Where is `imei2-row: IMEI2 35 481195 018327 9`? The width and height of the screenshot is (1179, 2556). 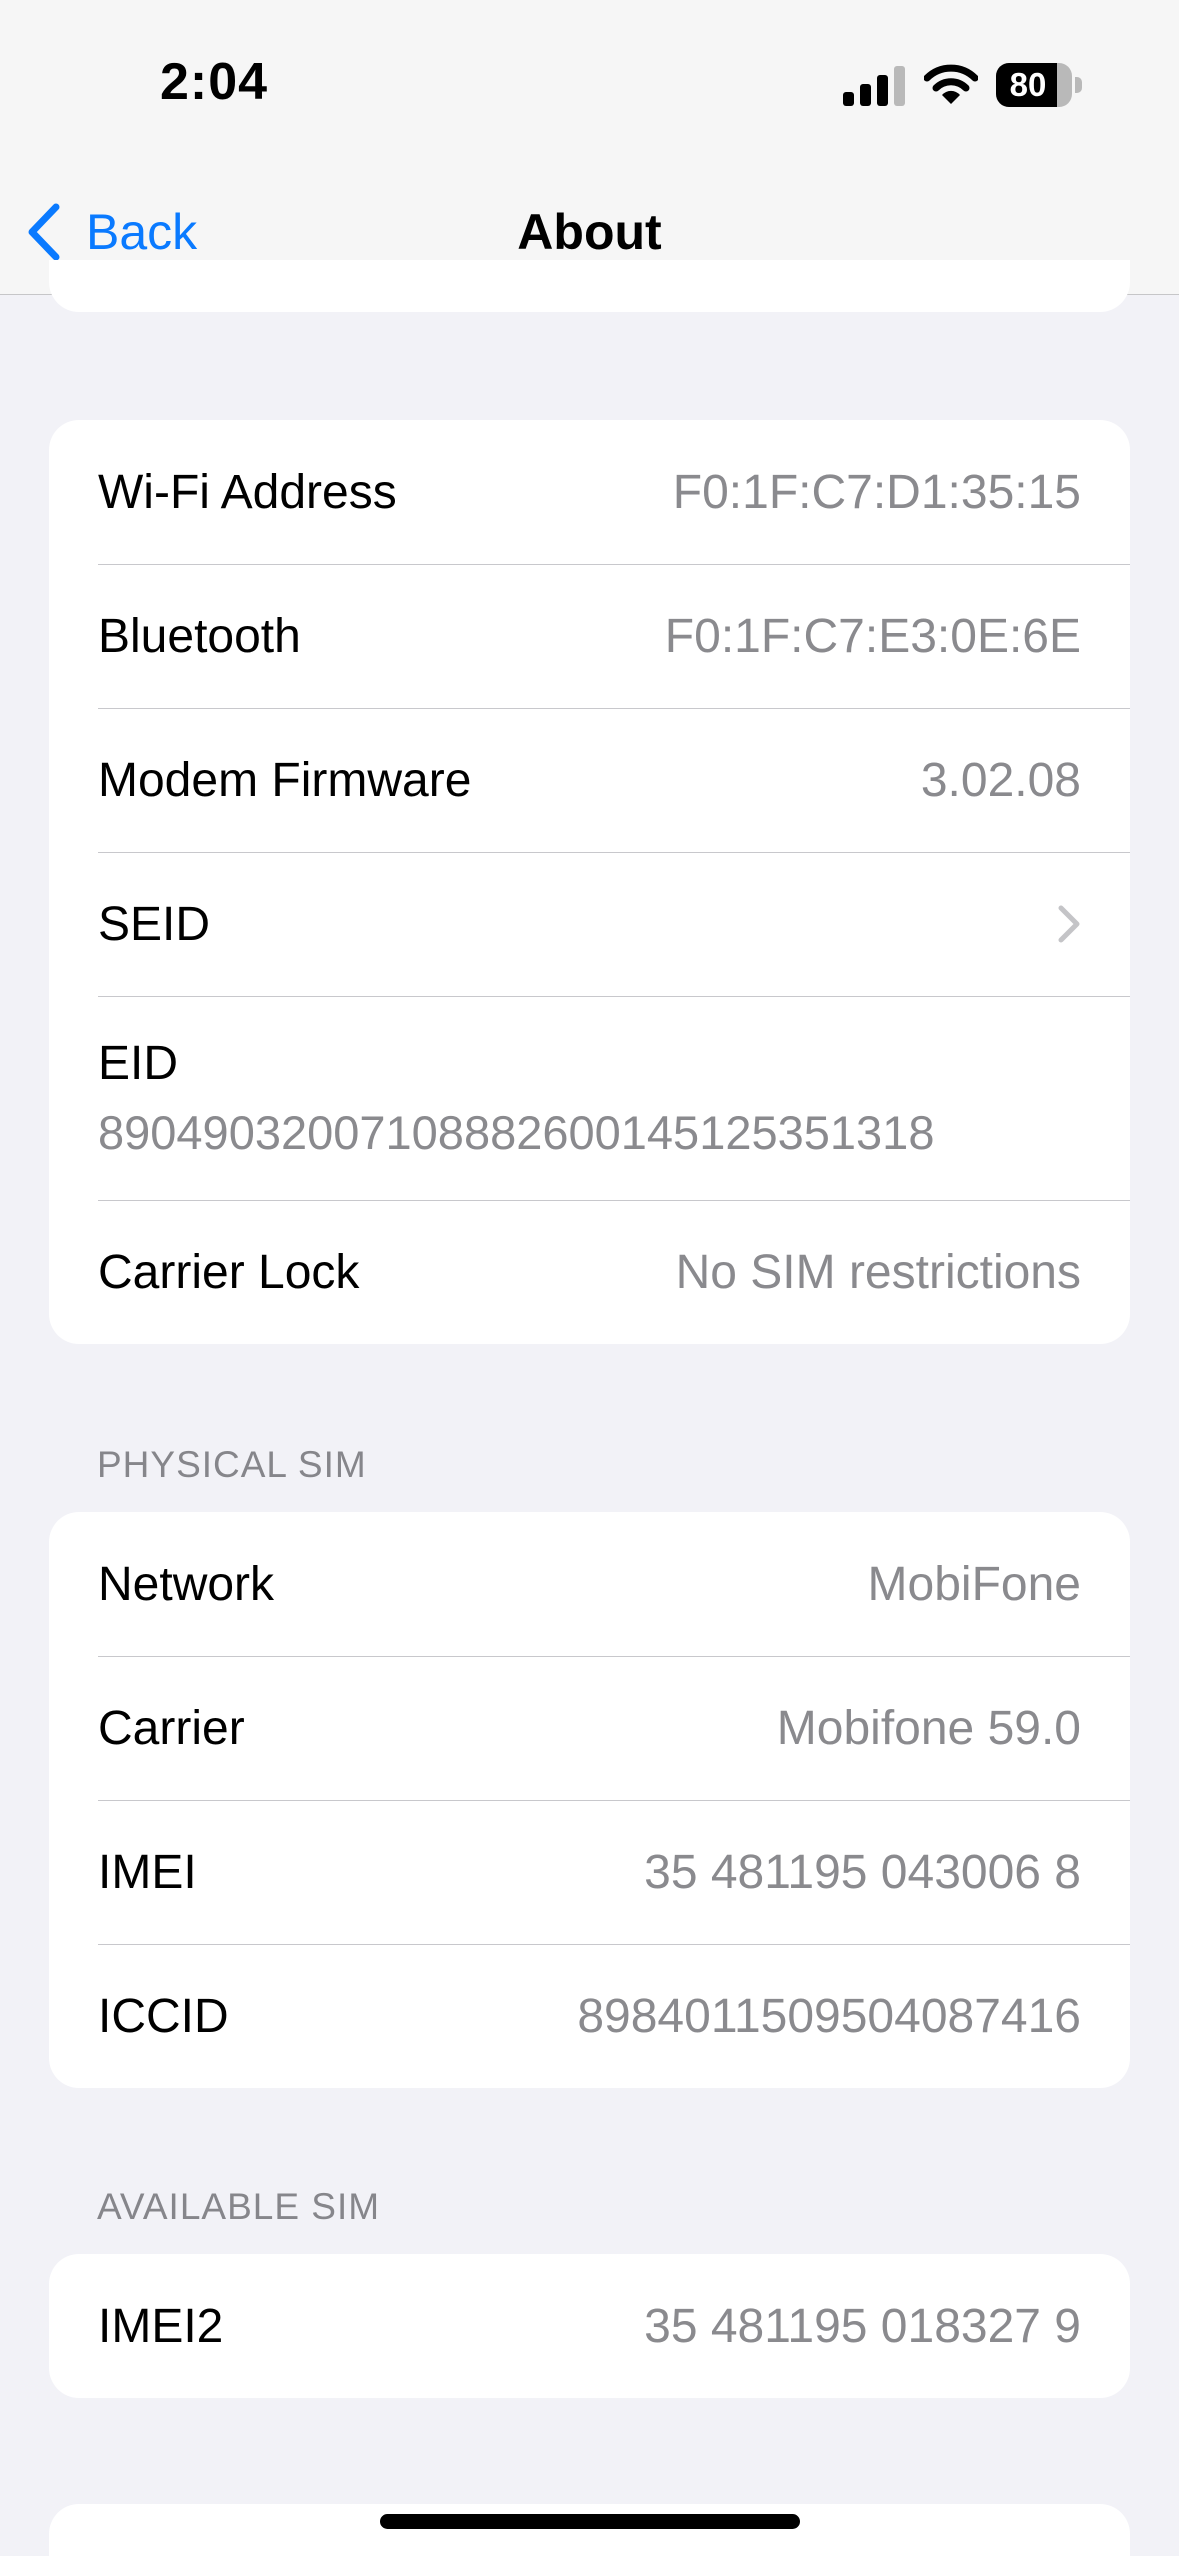
imei2-row: IMEI2 35 481195 018327 9 is located at coordinates (589, 2326).